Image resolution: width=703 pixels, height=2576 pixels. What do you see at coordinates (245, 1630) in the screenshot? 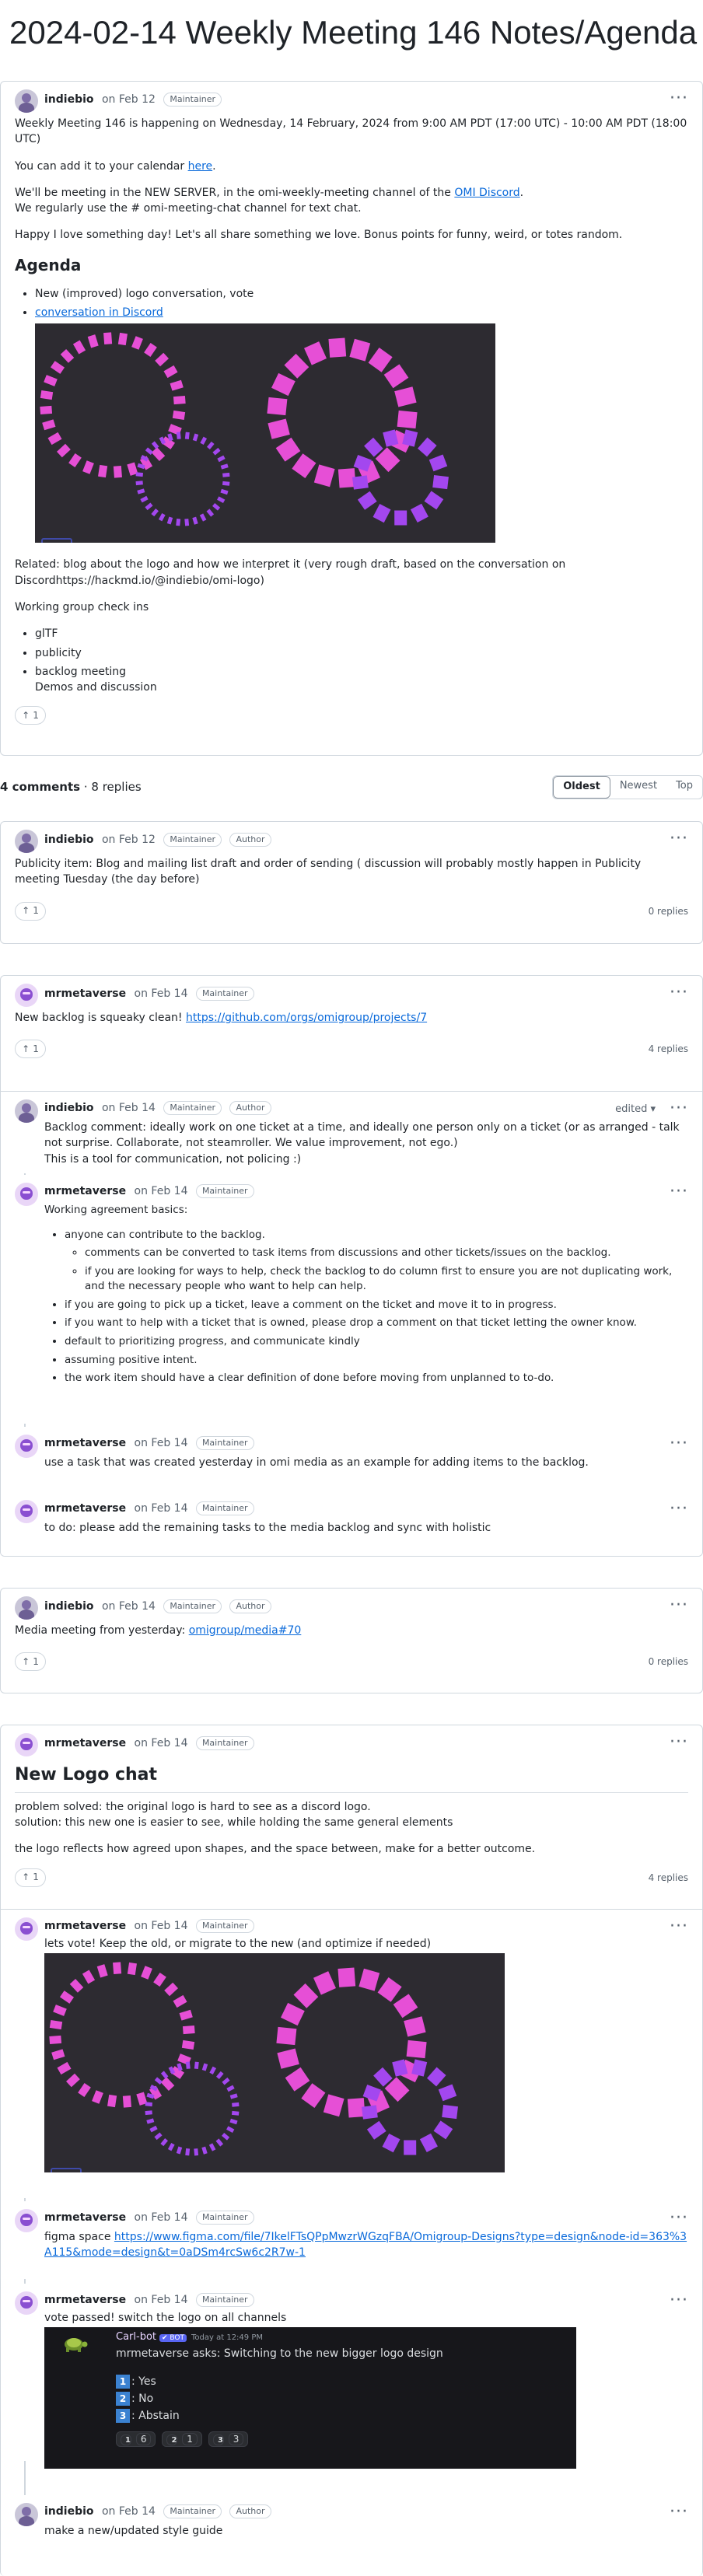
I see `media-issue-link: omigroup/media#70` at bounding box center [245, 1630].